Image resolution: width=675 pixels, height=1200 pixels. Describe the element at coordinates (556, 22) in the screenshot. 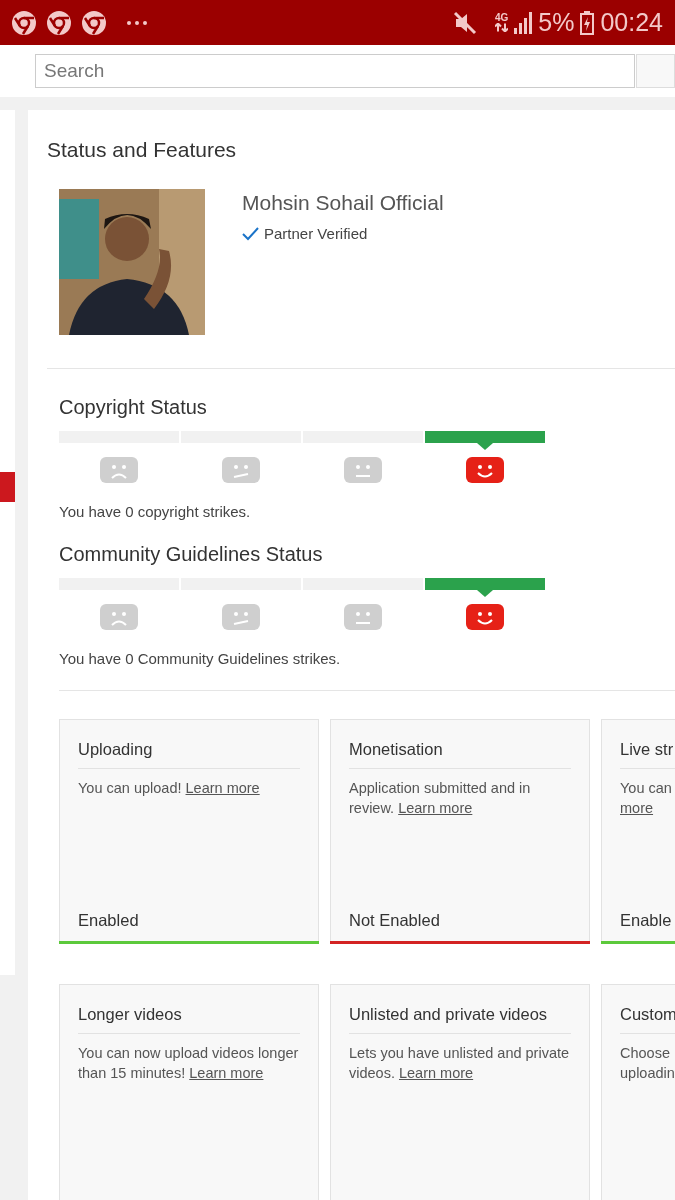

I see `battery-percent: 5%` at that location.